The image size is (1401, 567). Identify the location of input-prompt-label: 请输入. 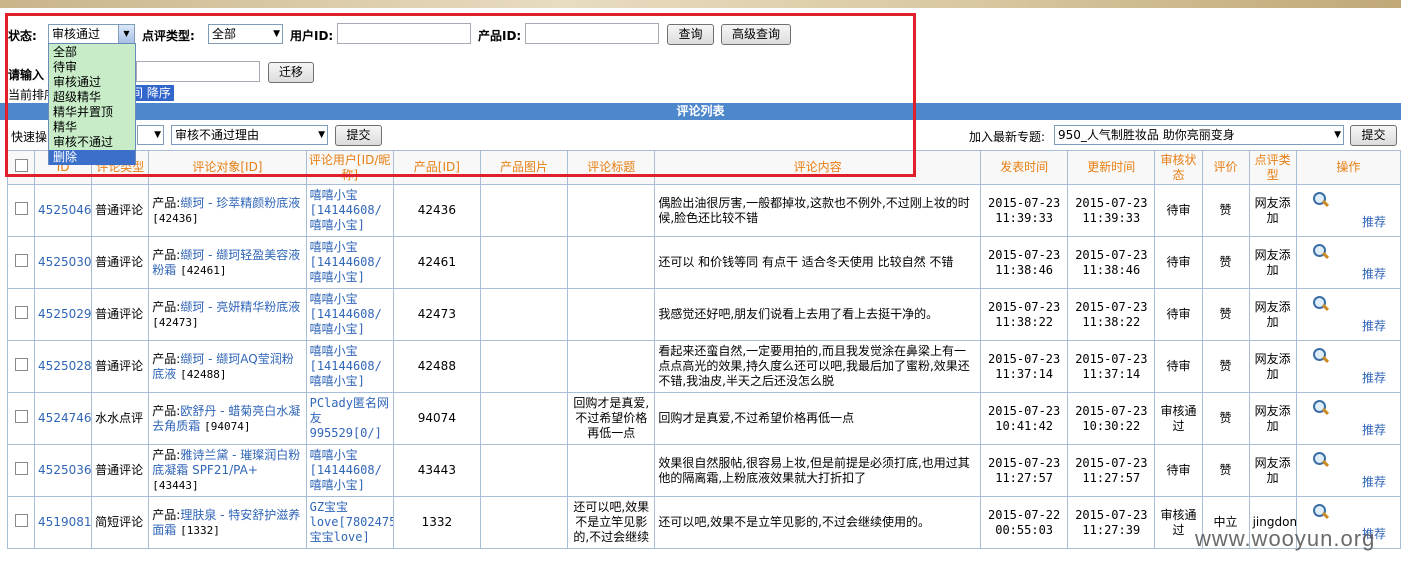
(26, 75).